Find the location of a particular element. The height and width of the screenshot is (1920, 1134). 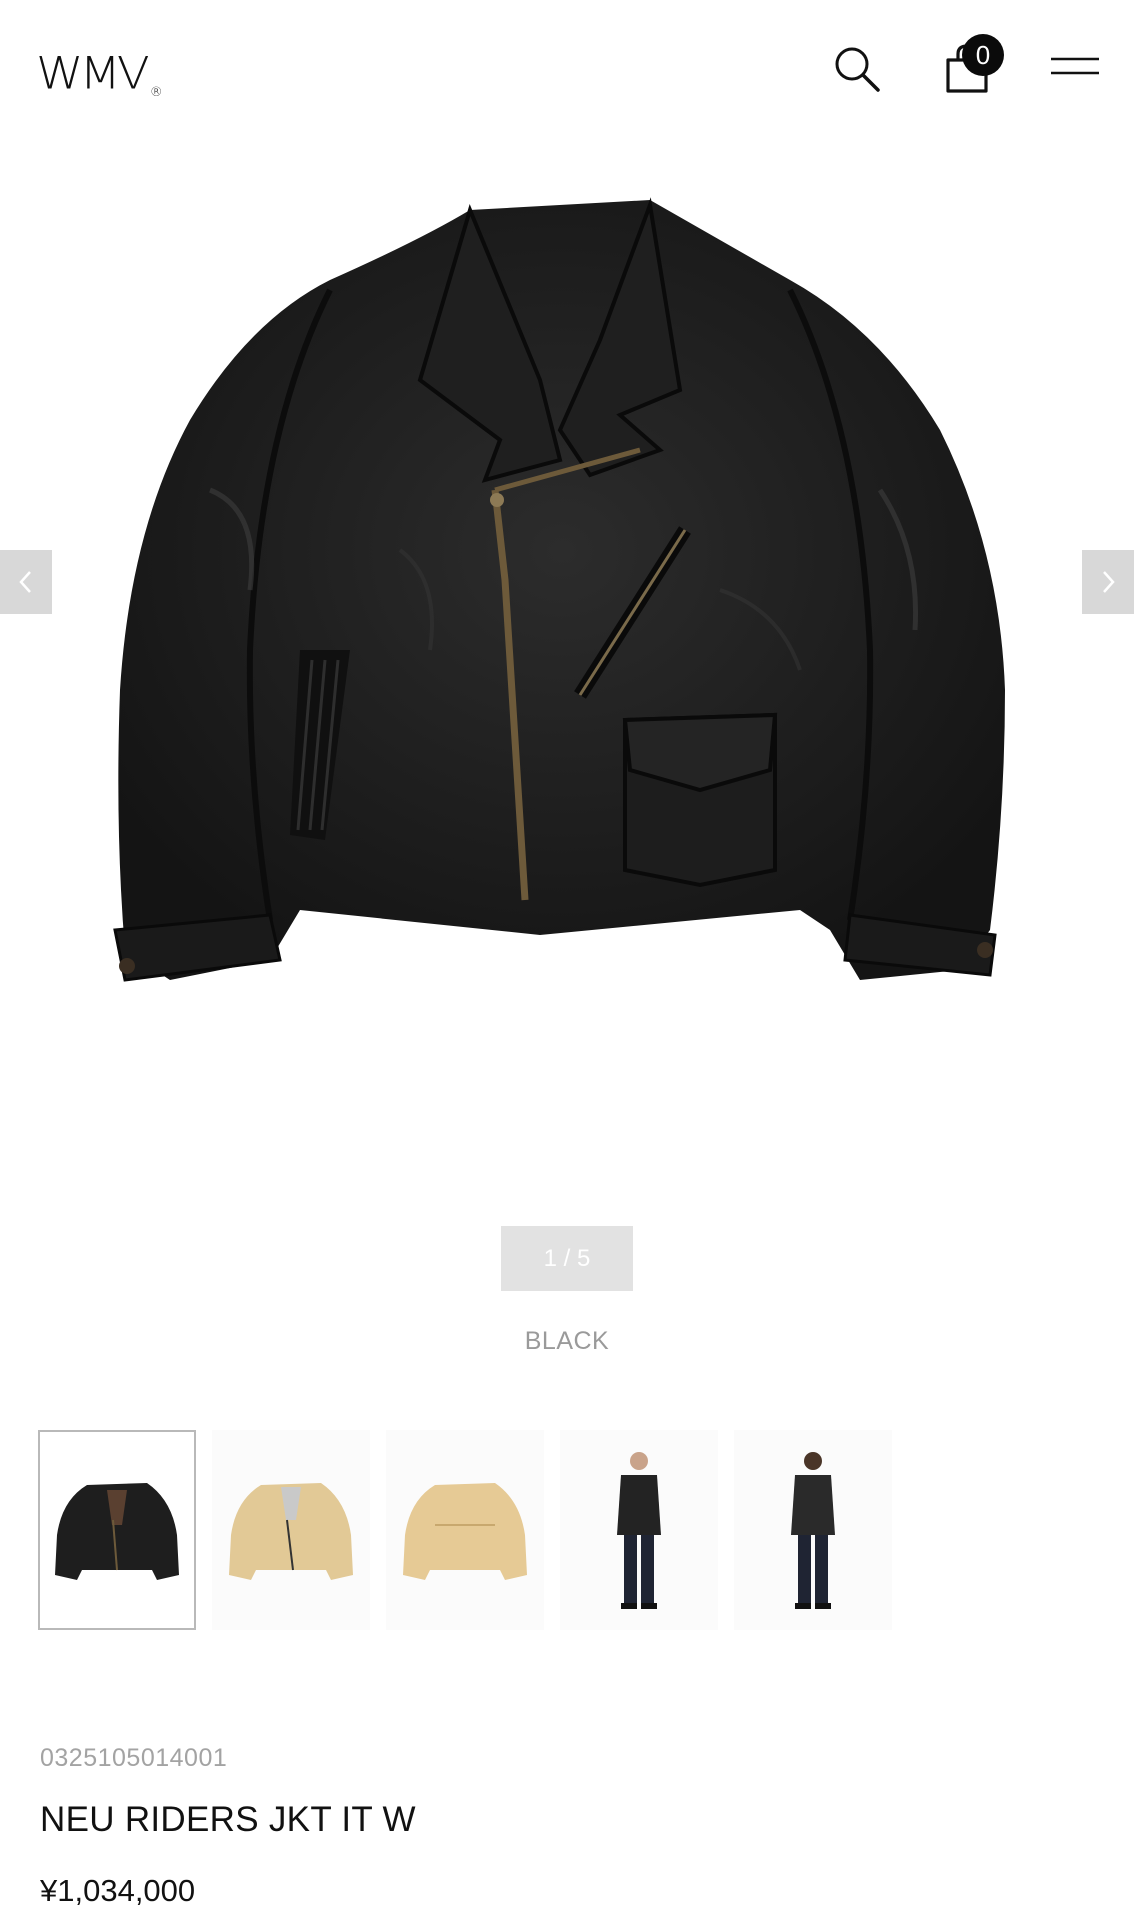

cart-count-badge: 0 is located at coordinates (983, 55).